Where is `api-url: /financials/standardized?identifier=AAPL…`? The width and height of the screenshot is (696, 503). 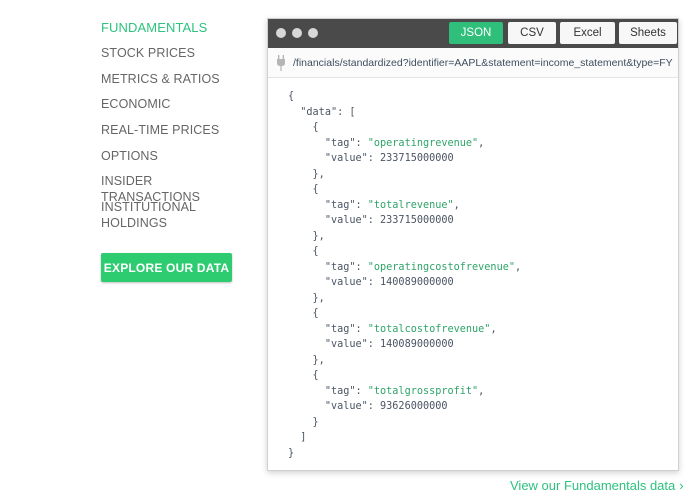 api-url: /financials/standardized?identifier=AAPL… is located at coordinates (483, 63).